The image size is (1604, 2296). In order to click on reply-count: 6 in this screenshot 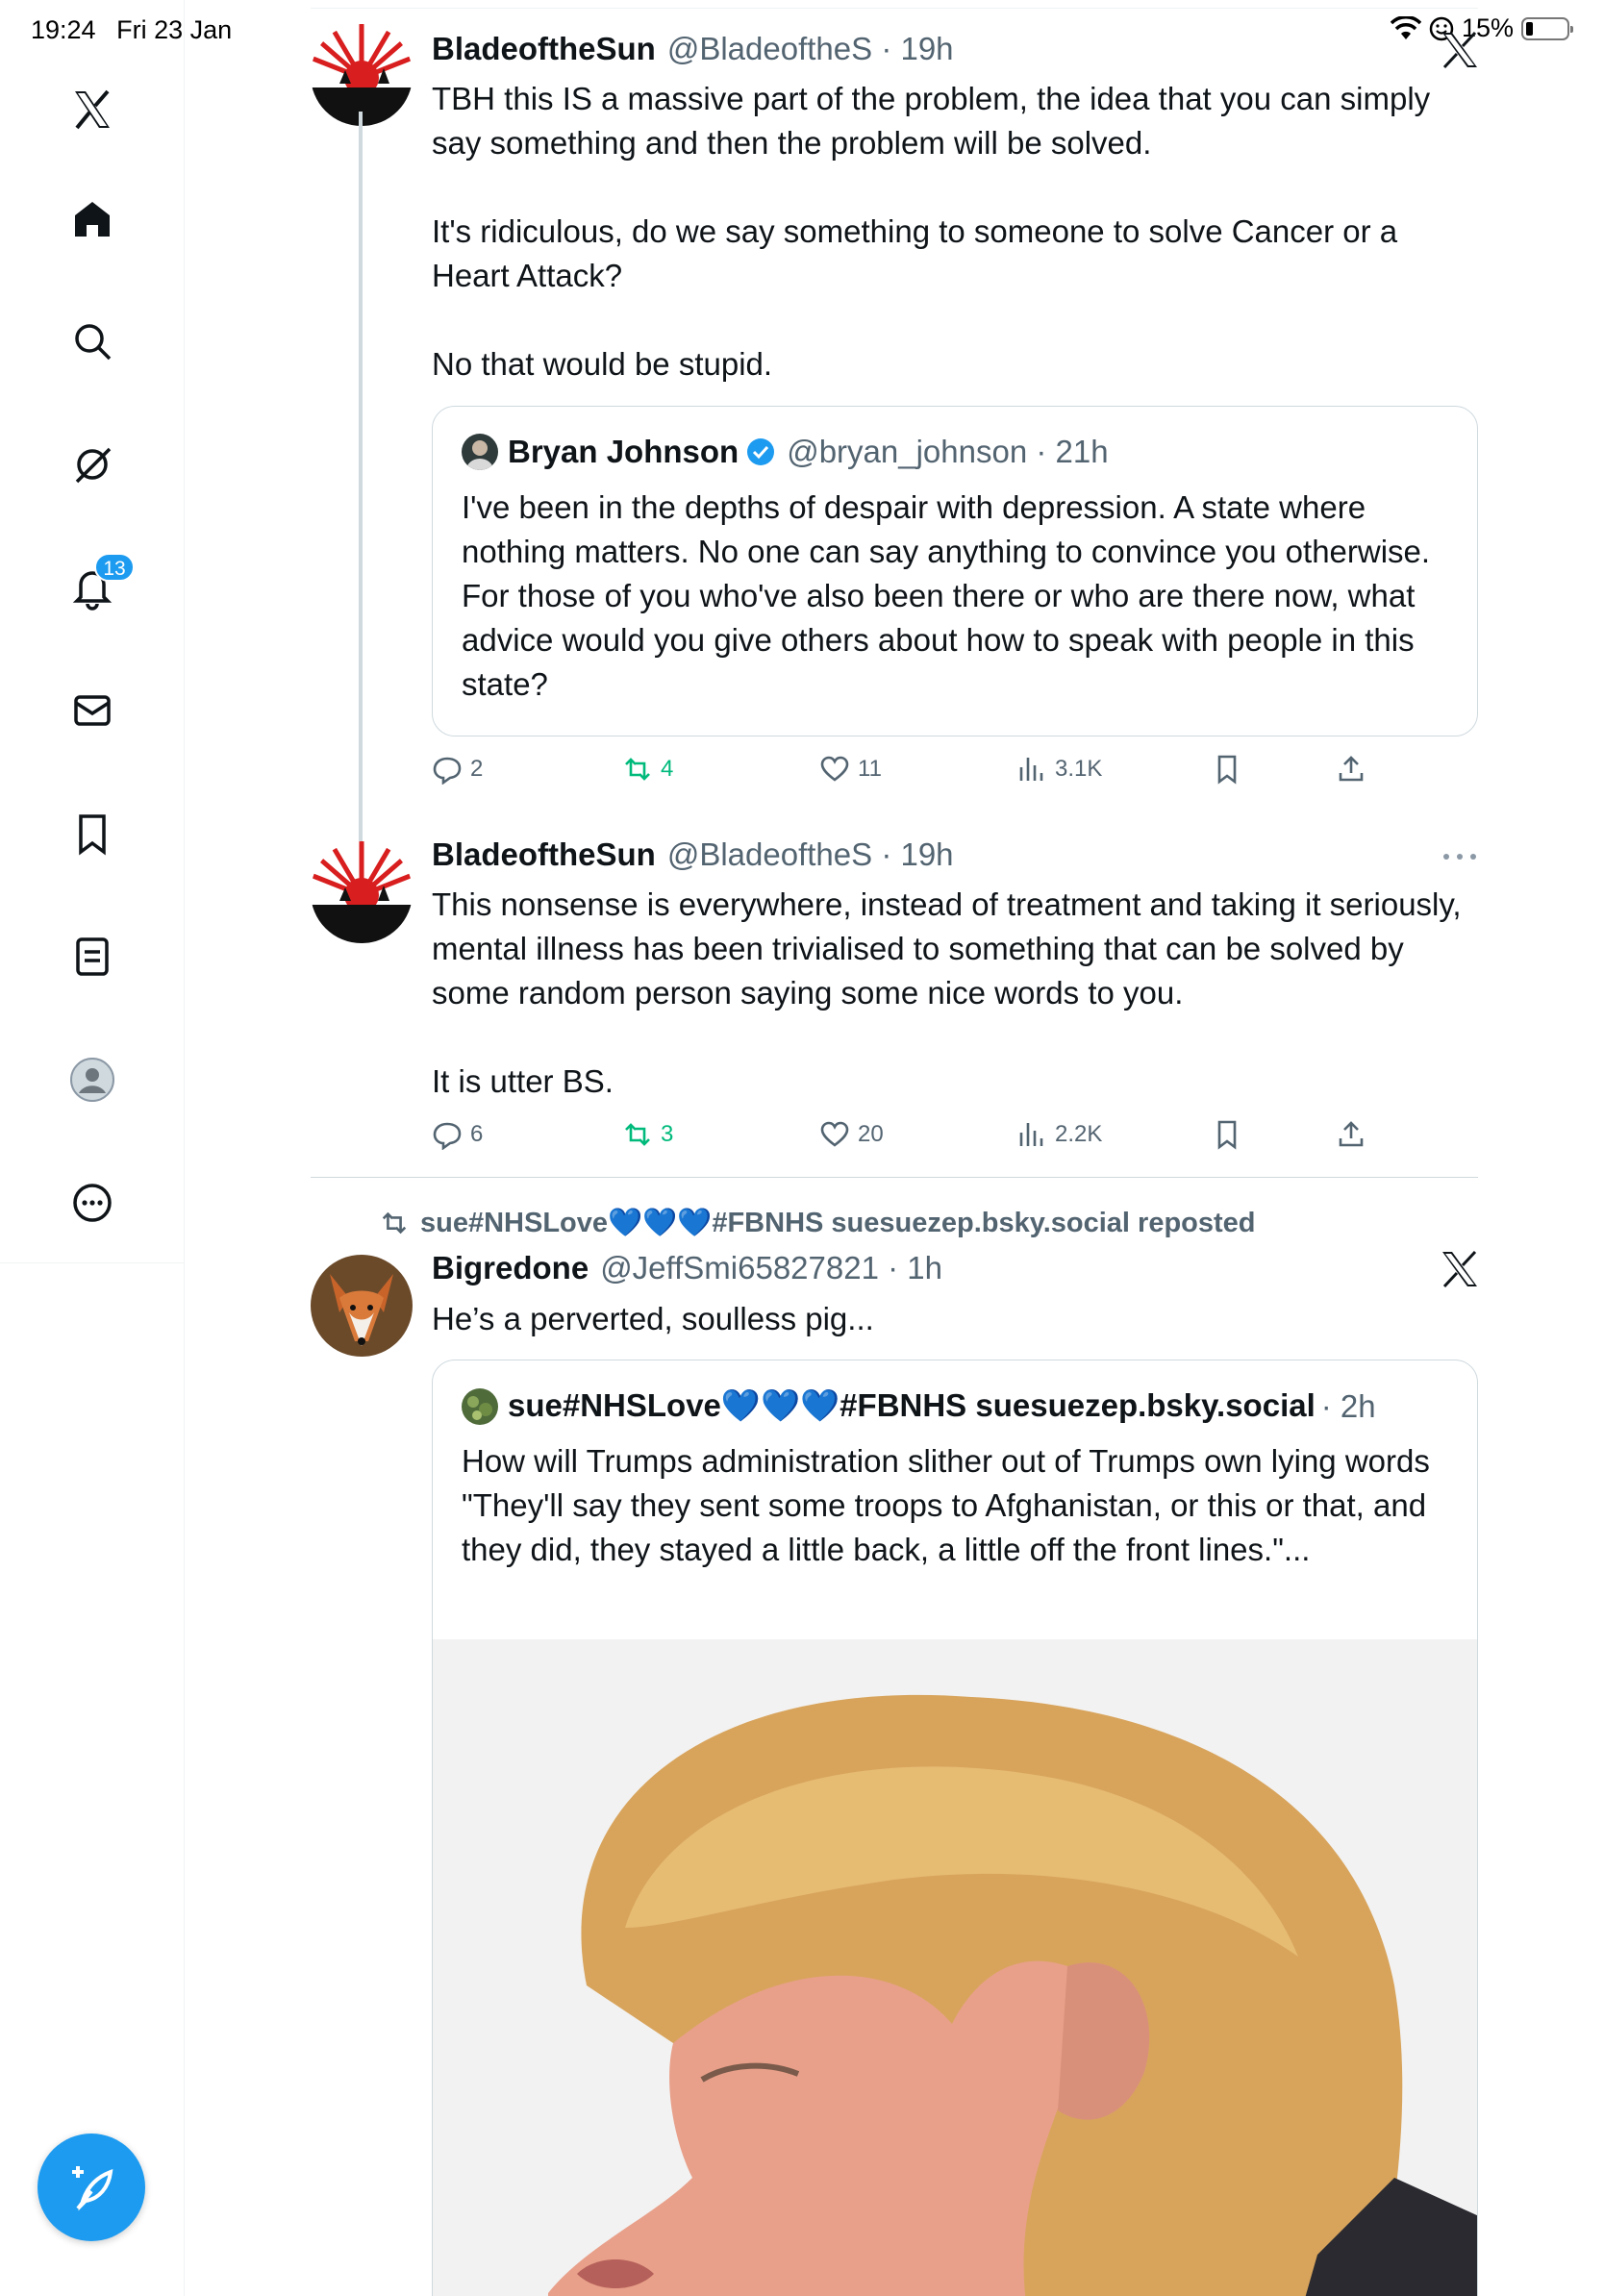, I will do `click(477, 1134)`.